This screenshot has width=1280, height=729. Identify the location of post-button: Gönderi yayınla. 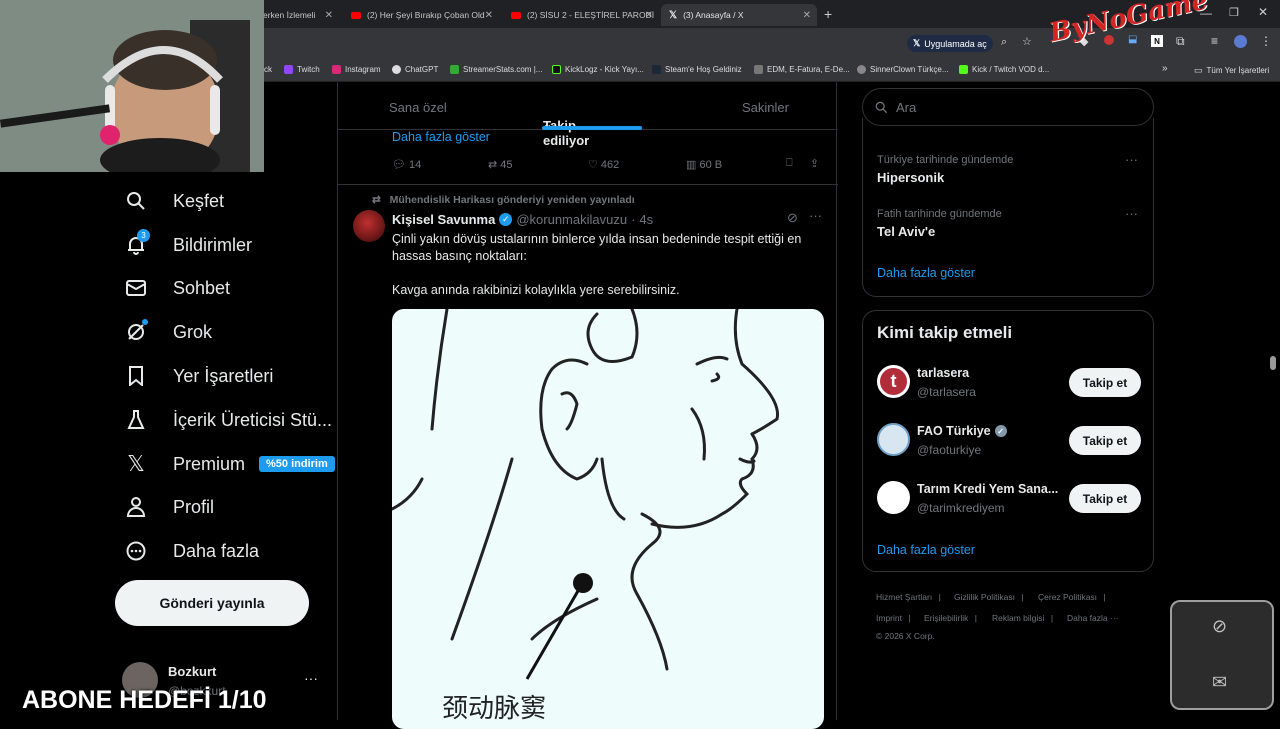
(212, 603).